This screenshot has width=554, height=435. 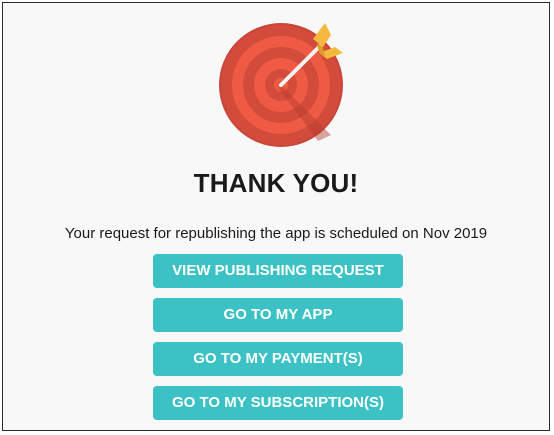 I want to click on view-publishing-request-button: VIEW PUBLISHING REQUEST, so click(x=278, y=271).